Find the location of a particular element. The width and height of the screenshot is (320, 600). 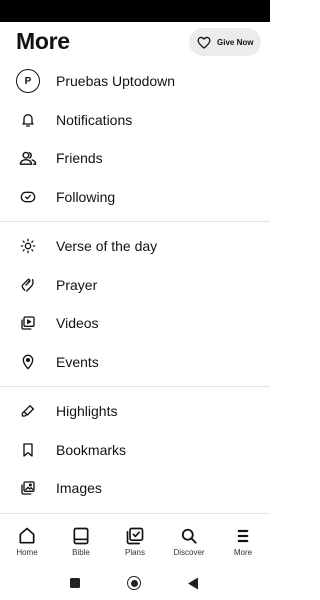

menu-label: Prayer is located at coordinates (77, 285).